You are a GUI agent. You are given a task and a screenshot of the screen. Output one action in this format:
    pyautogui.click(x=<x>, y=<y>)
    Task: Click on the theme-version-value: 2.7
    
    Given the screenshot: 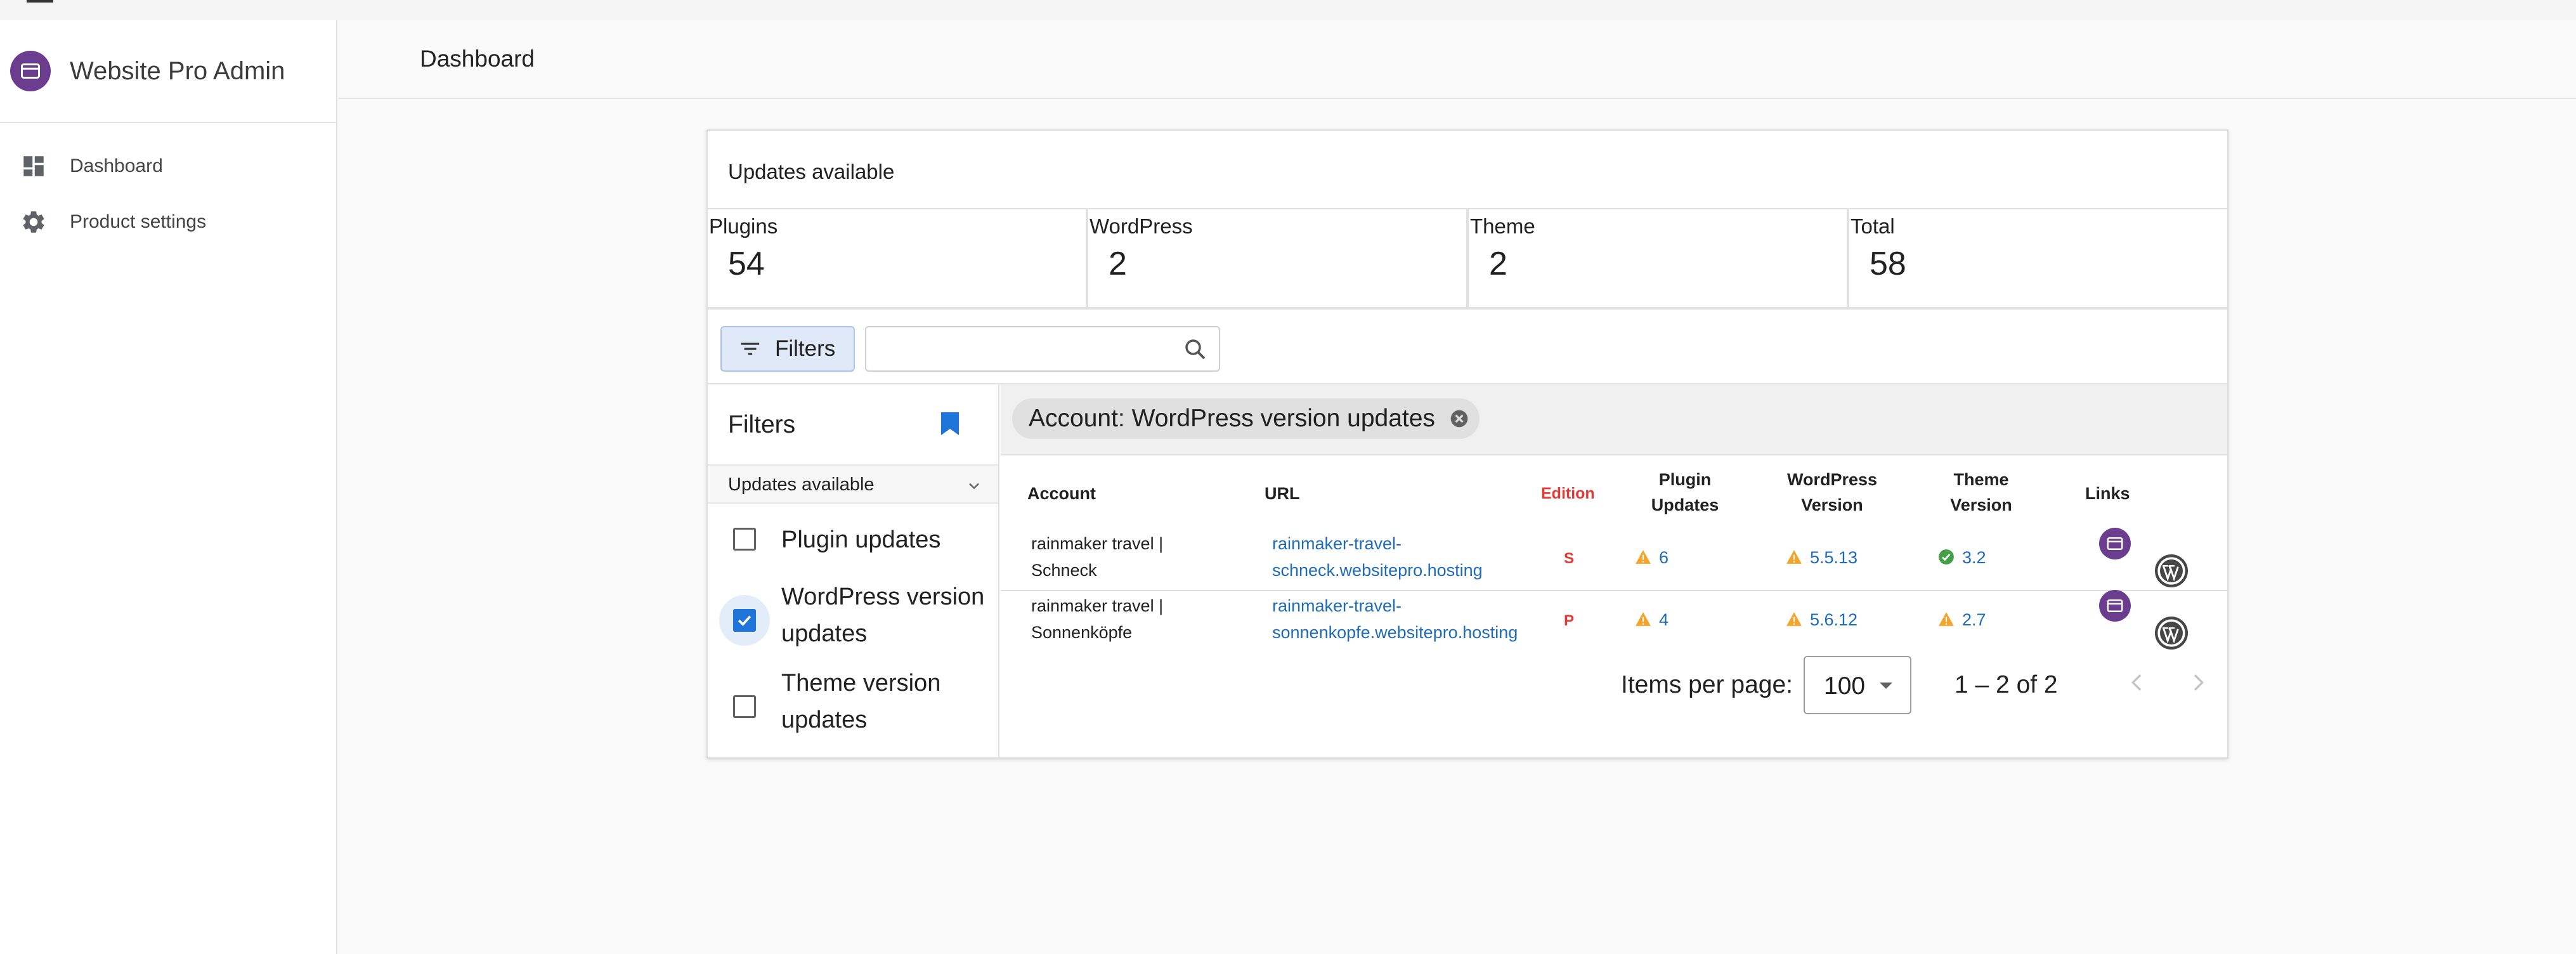 What is the action you would take?
    pyautogui.click(x=1974, y=619)
    